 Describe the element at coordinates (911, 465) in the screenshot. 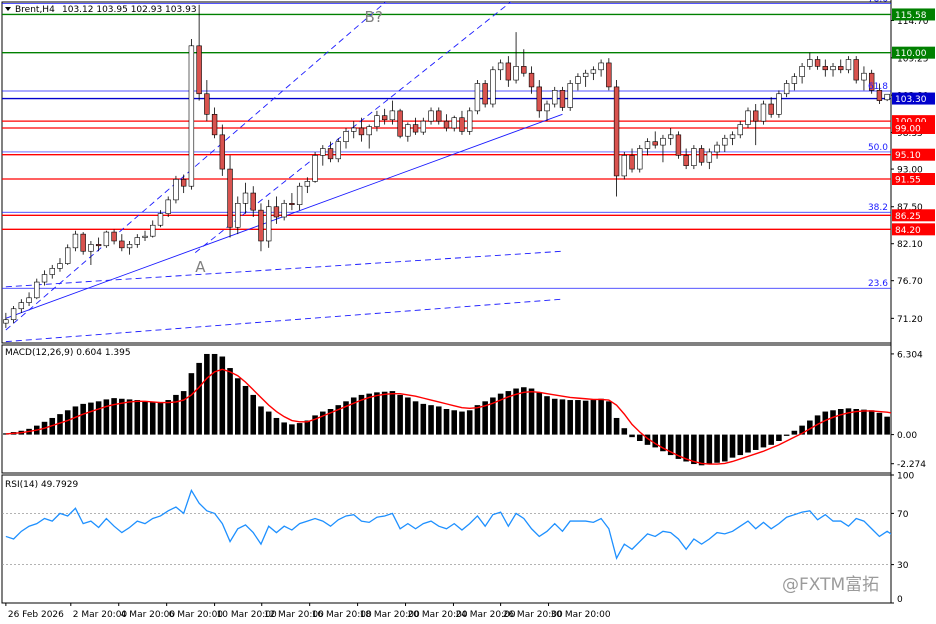

I see `macd-tick-label: -2.274` at that location.